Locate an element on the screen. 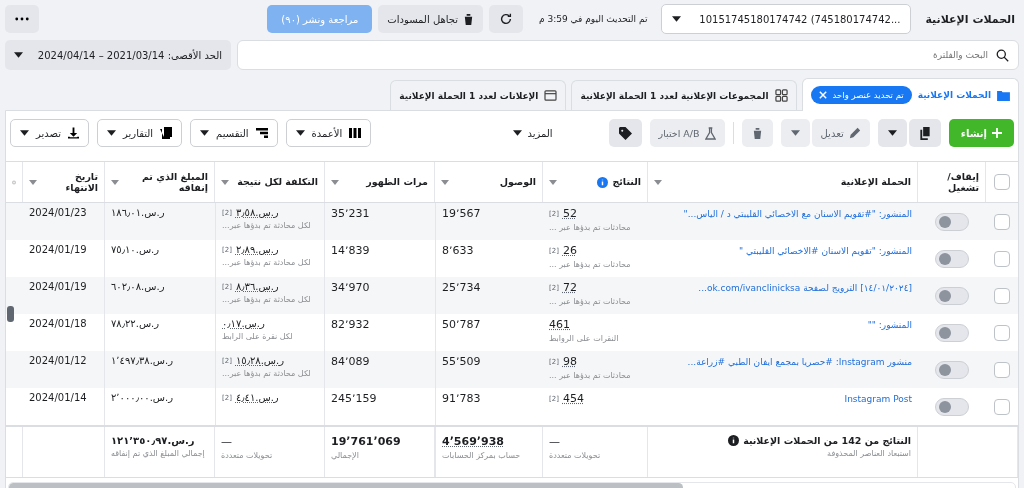 This screenshot has height=488, width=1024. end-date-value: 2024/01/18 is located at coordinates (58, 323).